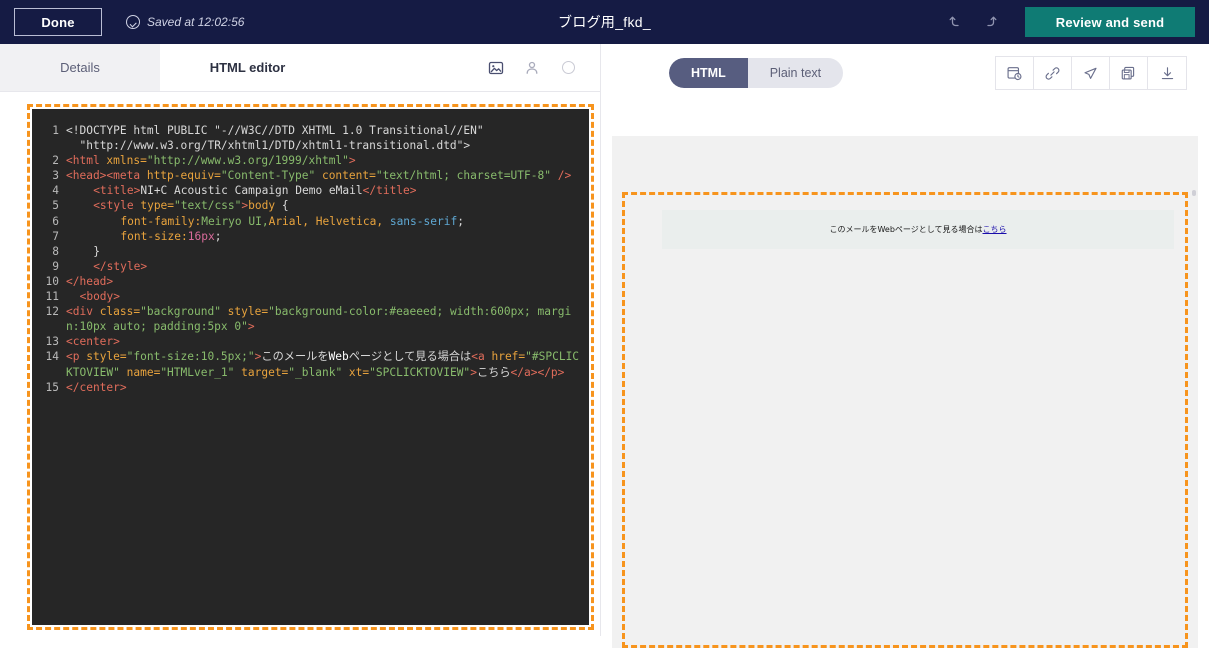 The image size is (1209, 648). What do you see at coordinates (708, 73) in the screenshot?
I see `toggle-html: HTML` at bounding box center [708, 73].